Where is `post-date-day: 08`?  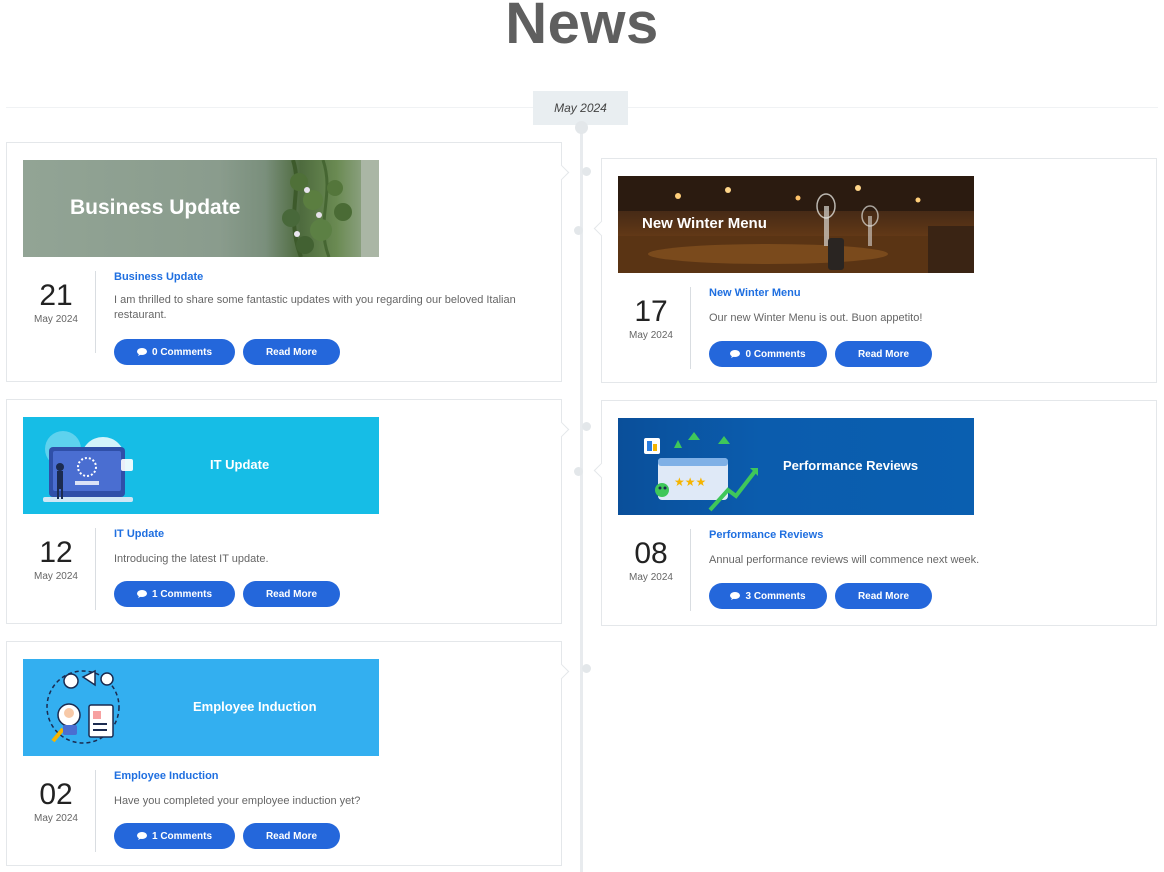 post-date-day: 08 is located at coordinates (651, 553).